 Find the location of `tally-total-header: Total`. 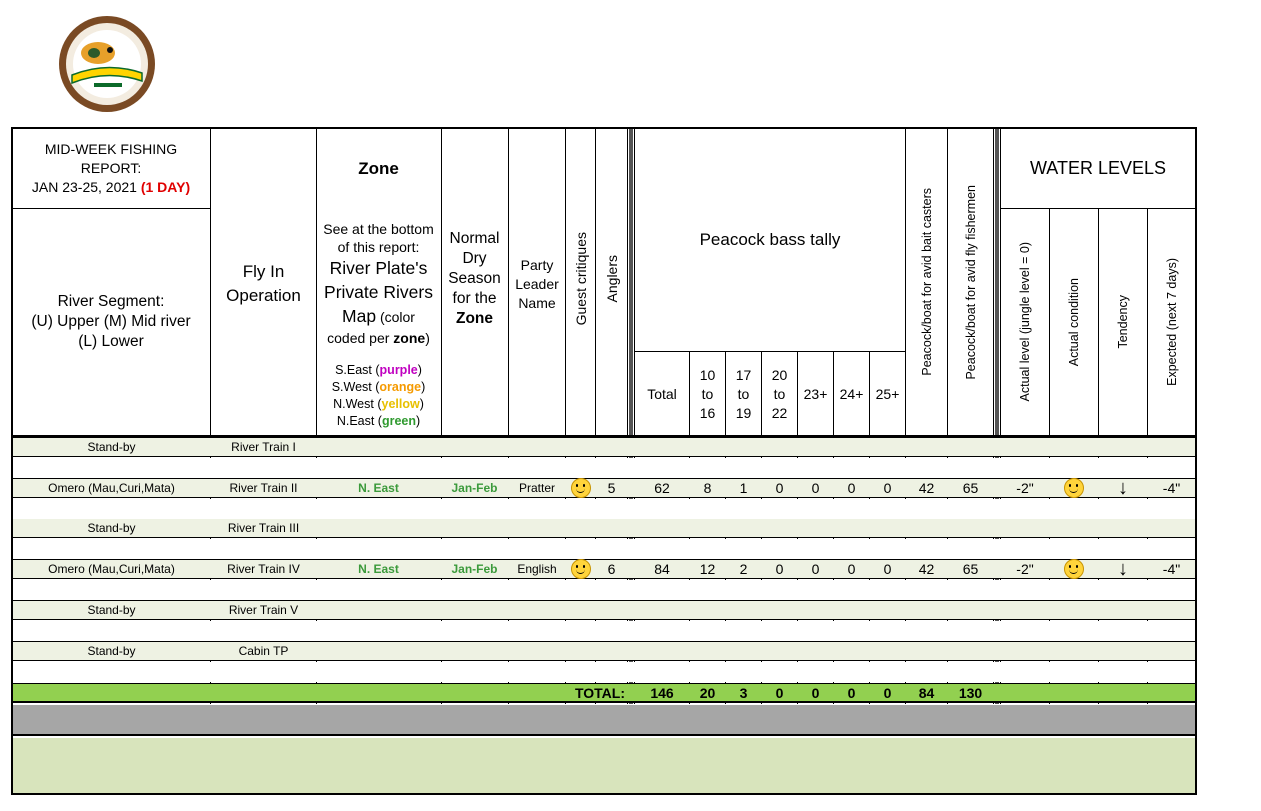

tally-total-header: Total is located at coordinates (662, 394).